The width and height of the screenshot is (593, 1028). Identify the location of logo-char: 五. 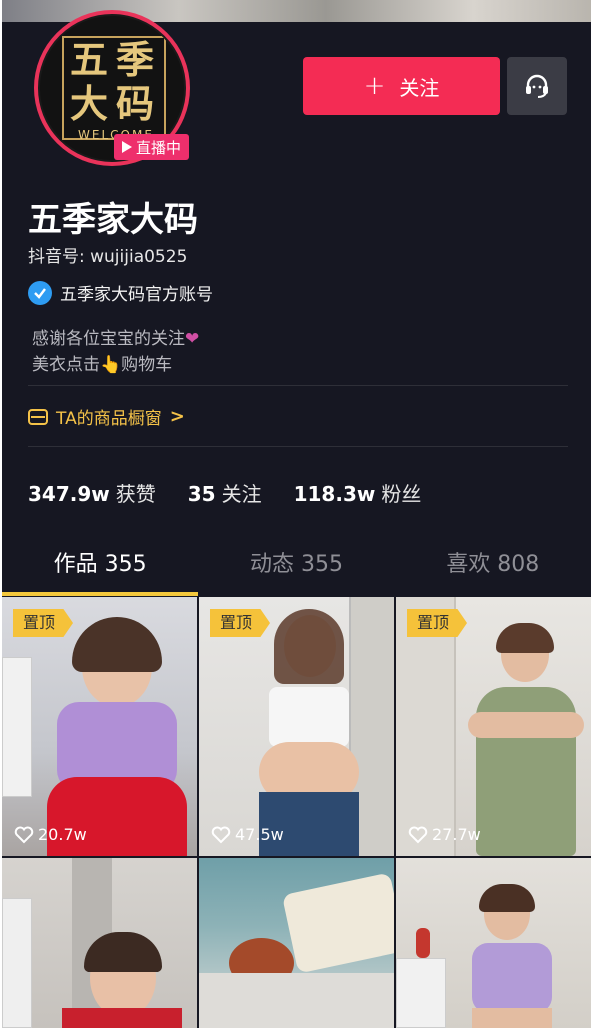
(89, 59).